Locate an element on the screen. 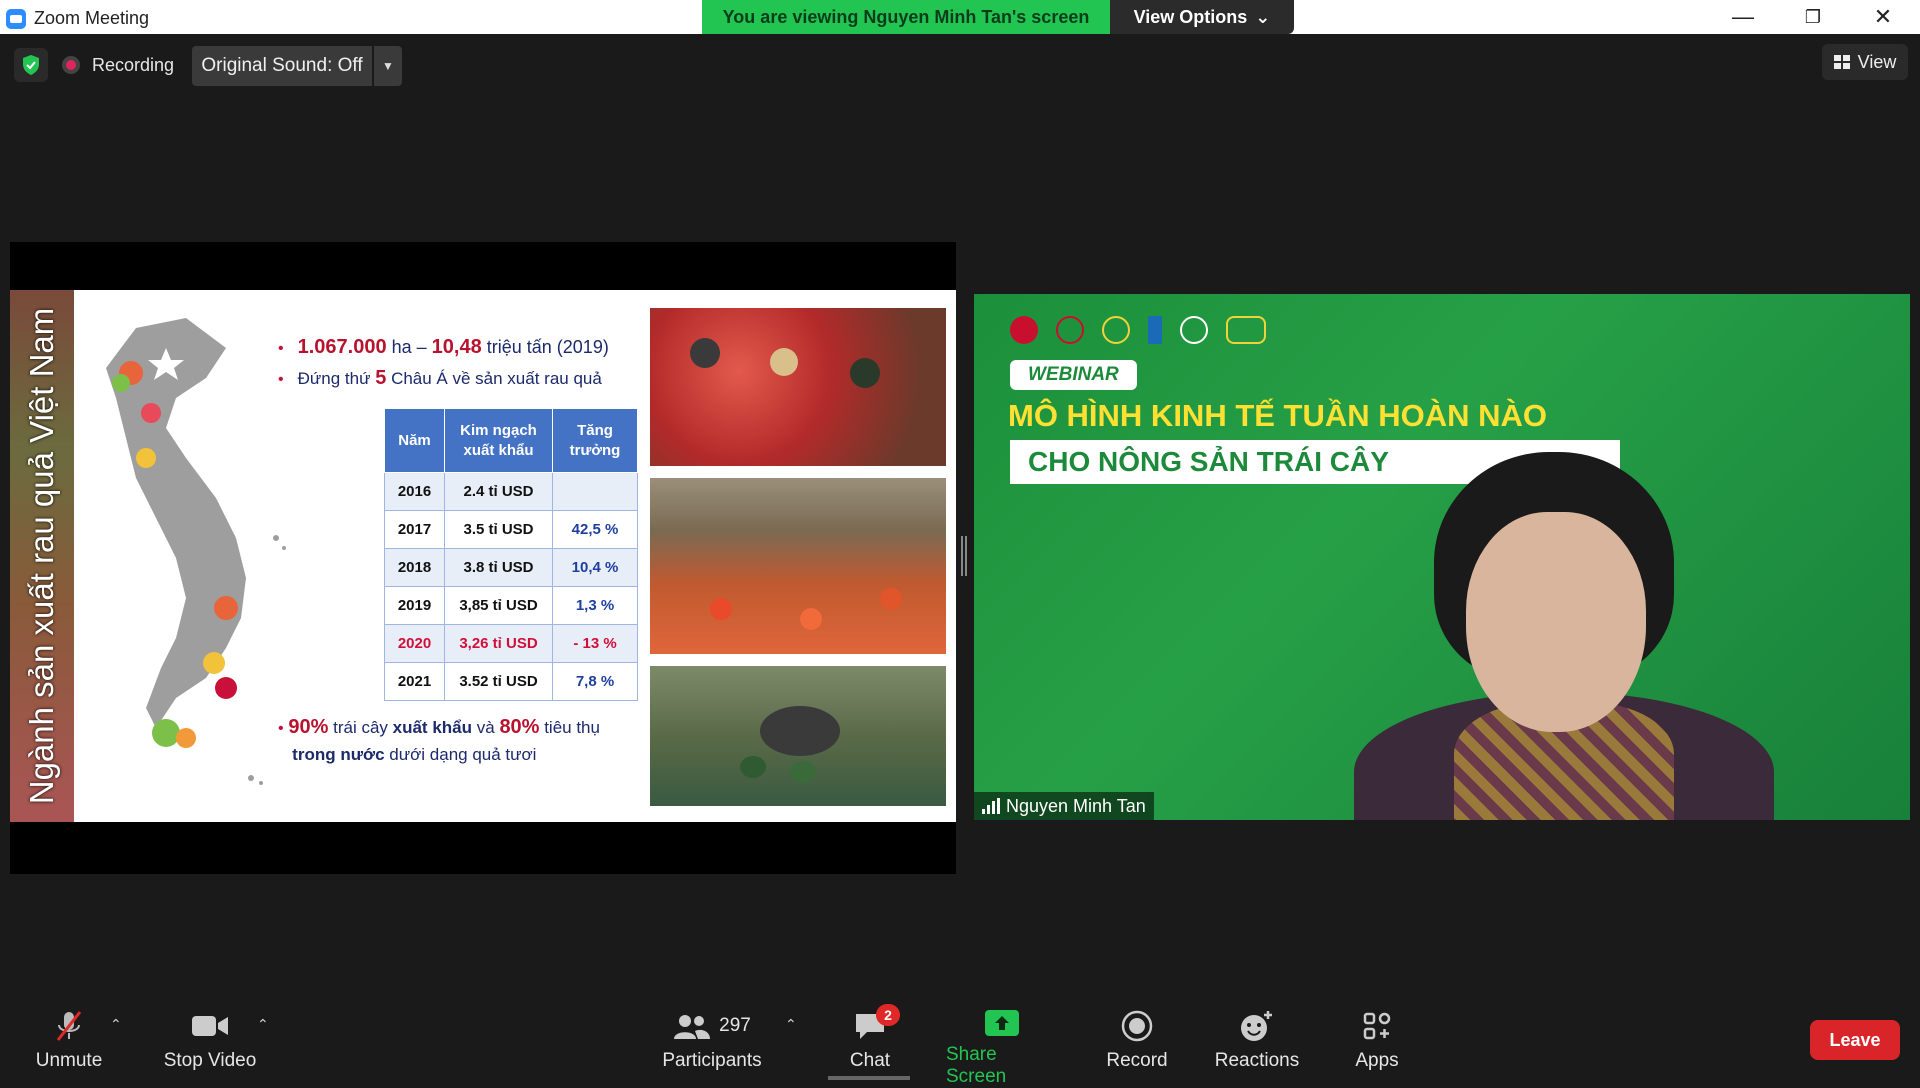 The height and width of the screenshot is (1088, 1920). participant-name-tag: Nguyen Minh Tan is located at coordinates (1064, 806).